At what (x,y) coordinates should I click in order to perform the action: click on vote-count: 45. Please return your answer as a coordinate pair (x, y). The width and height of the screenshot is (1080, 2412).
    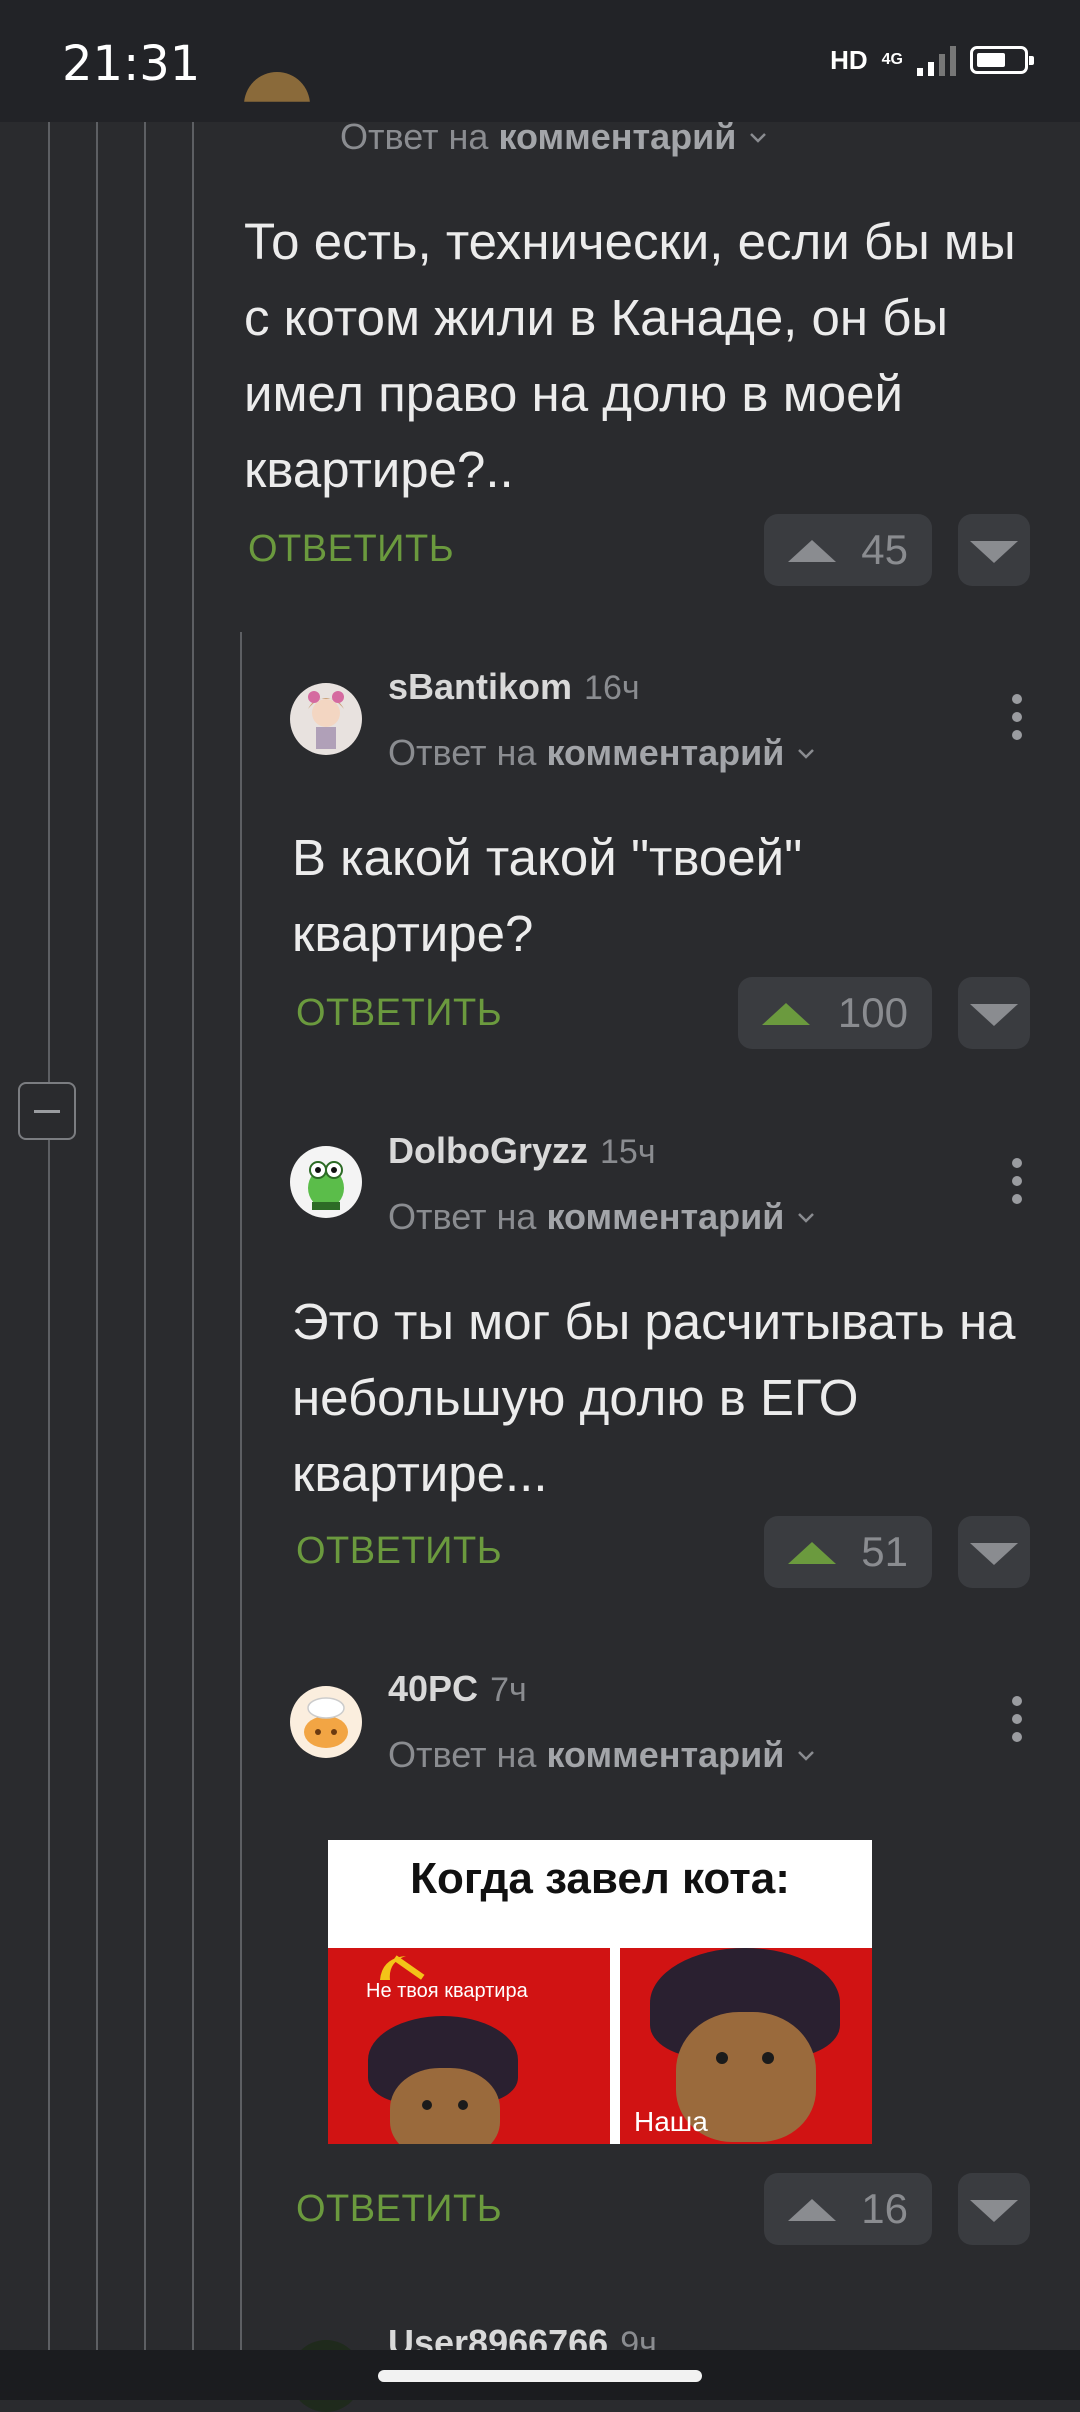
    Looking at the image, I should click on (884, 549).